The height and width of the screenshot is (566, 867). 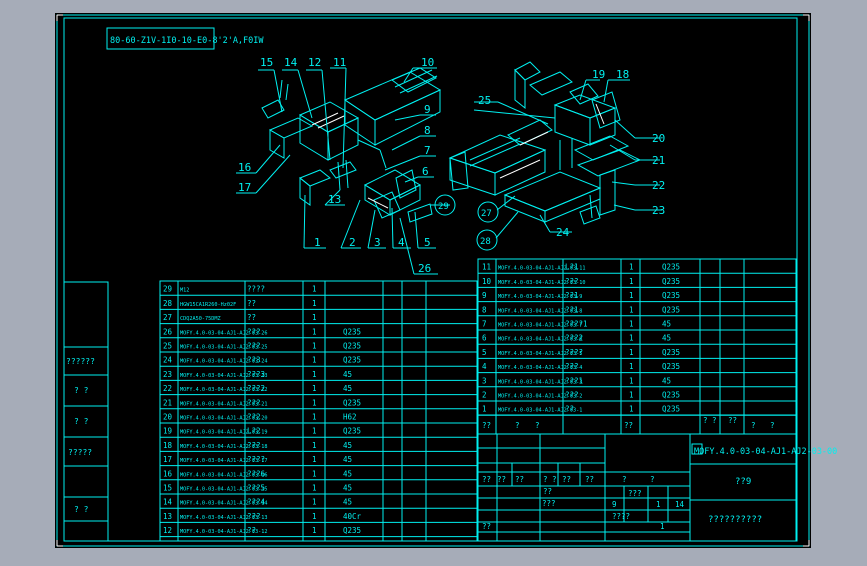 What do you see at coordinates (352, 516) in the screenshot?
I see `bom-cell-mat: 40Cr` at bounding box center [352, 516].